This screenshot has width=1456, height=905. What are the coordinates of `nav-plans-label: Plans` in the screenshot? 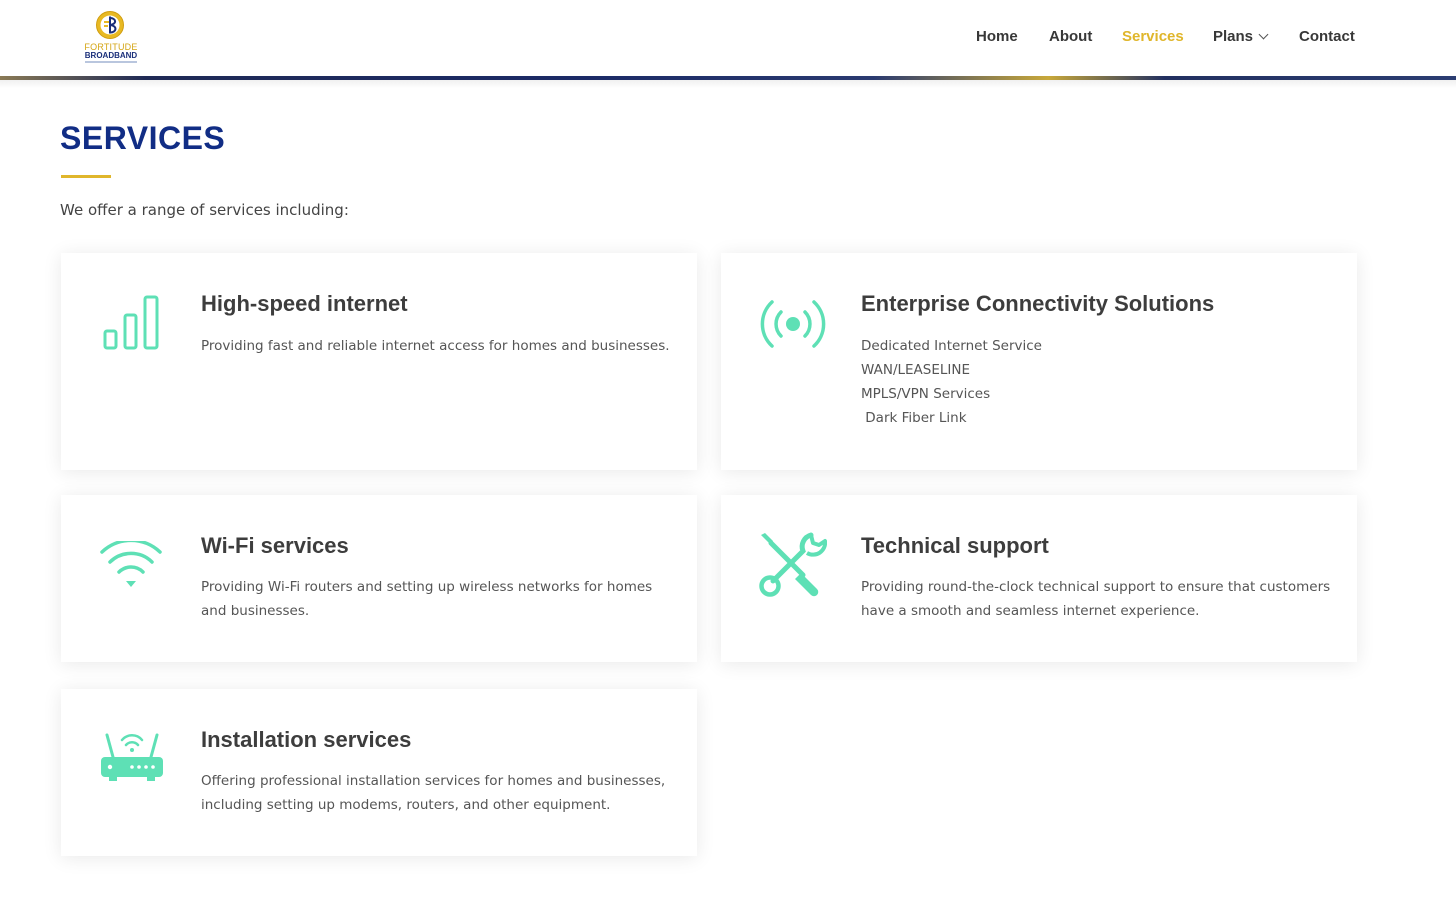 It's located at (1233, 36).